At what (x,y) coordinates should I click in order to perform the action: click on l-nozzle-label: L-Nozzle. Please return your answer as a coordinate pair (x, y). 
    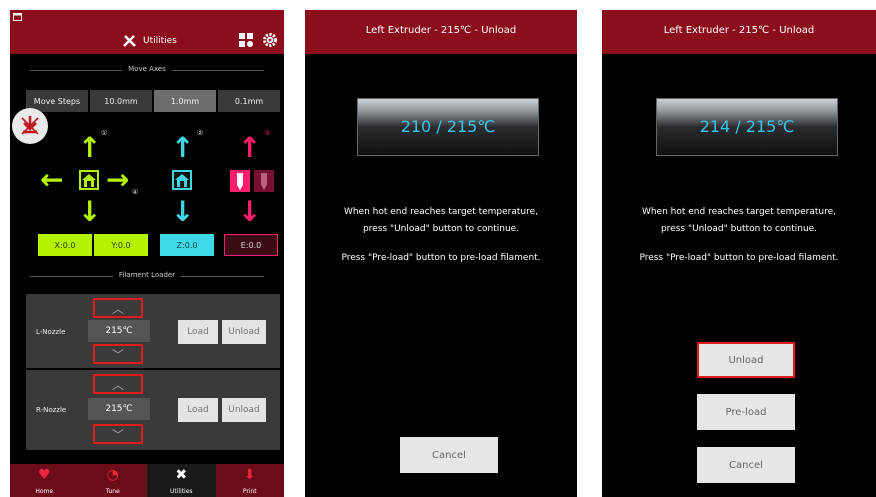
    Looking at the image, I should click on (51, 332).